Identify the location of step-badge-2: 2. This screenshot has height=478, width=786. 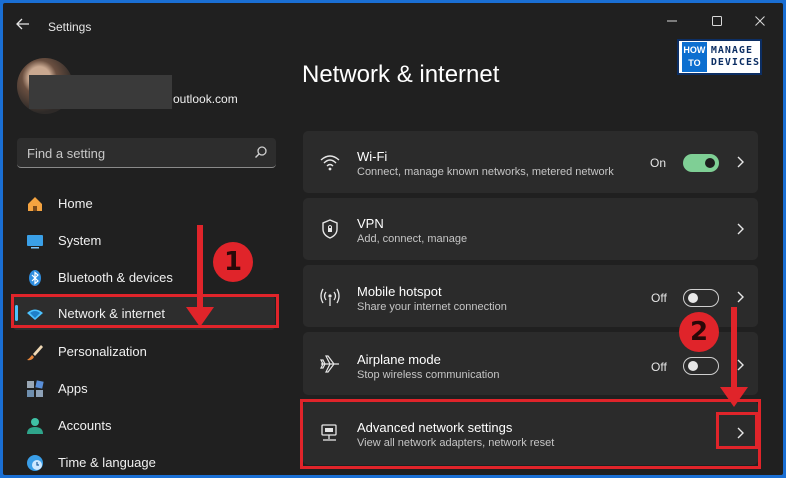
(699, 332).